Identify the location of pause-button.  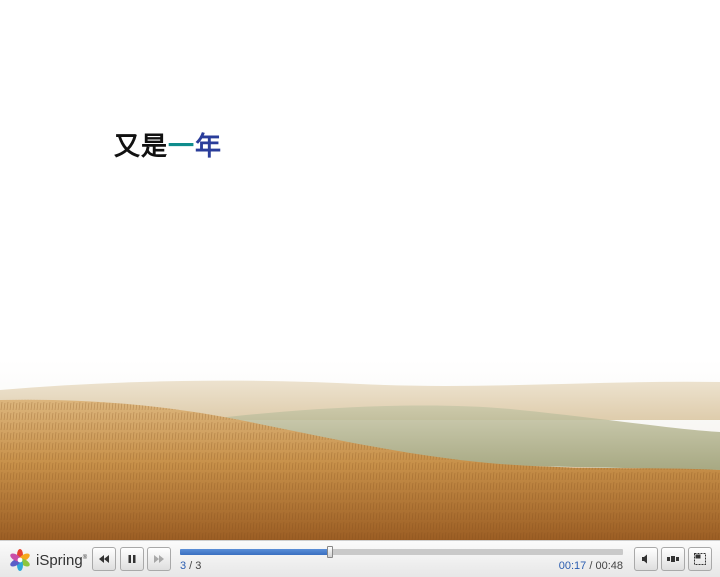
(132, 559).